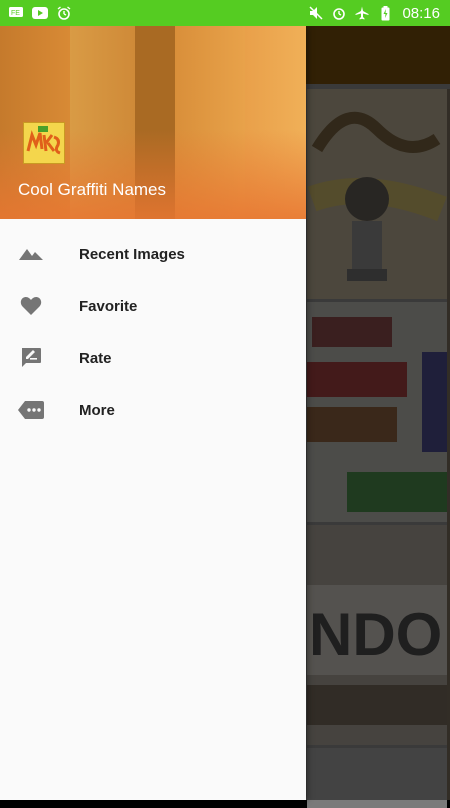 The width and height of the screenshot is (450, 808). Describe the element at coordinates (316, 13) in the screenshot. I see `mute-icon` at that location.